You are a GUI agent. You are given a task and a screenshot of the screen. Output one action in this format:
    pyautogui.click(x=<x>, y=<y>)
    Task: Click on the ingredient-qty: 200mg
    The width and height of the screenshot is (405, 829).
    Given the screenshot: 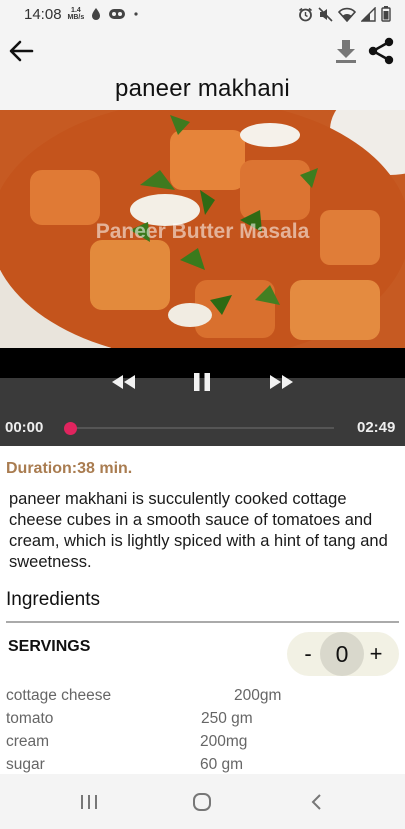 What is the action you would take?
    pyautogui.click(x=224, y=741)
    